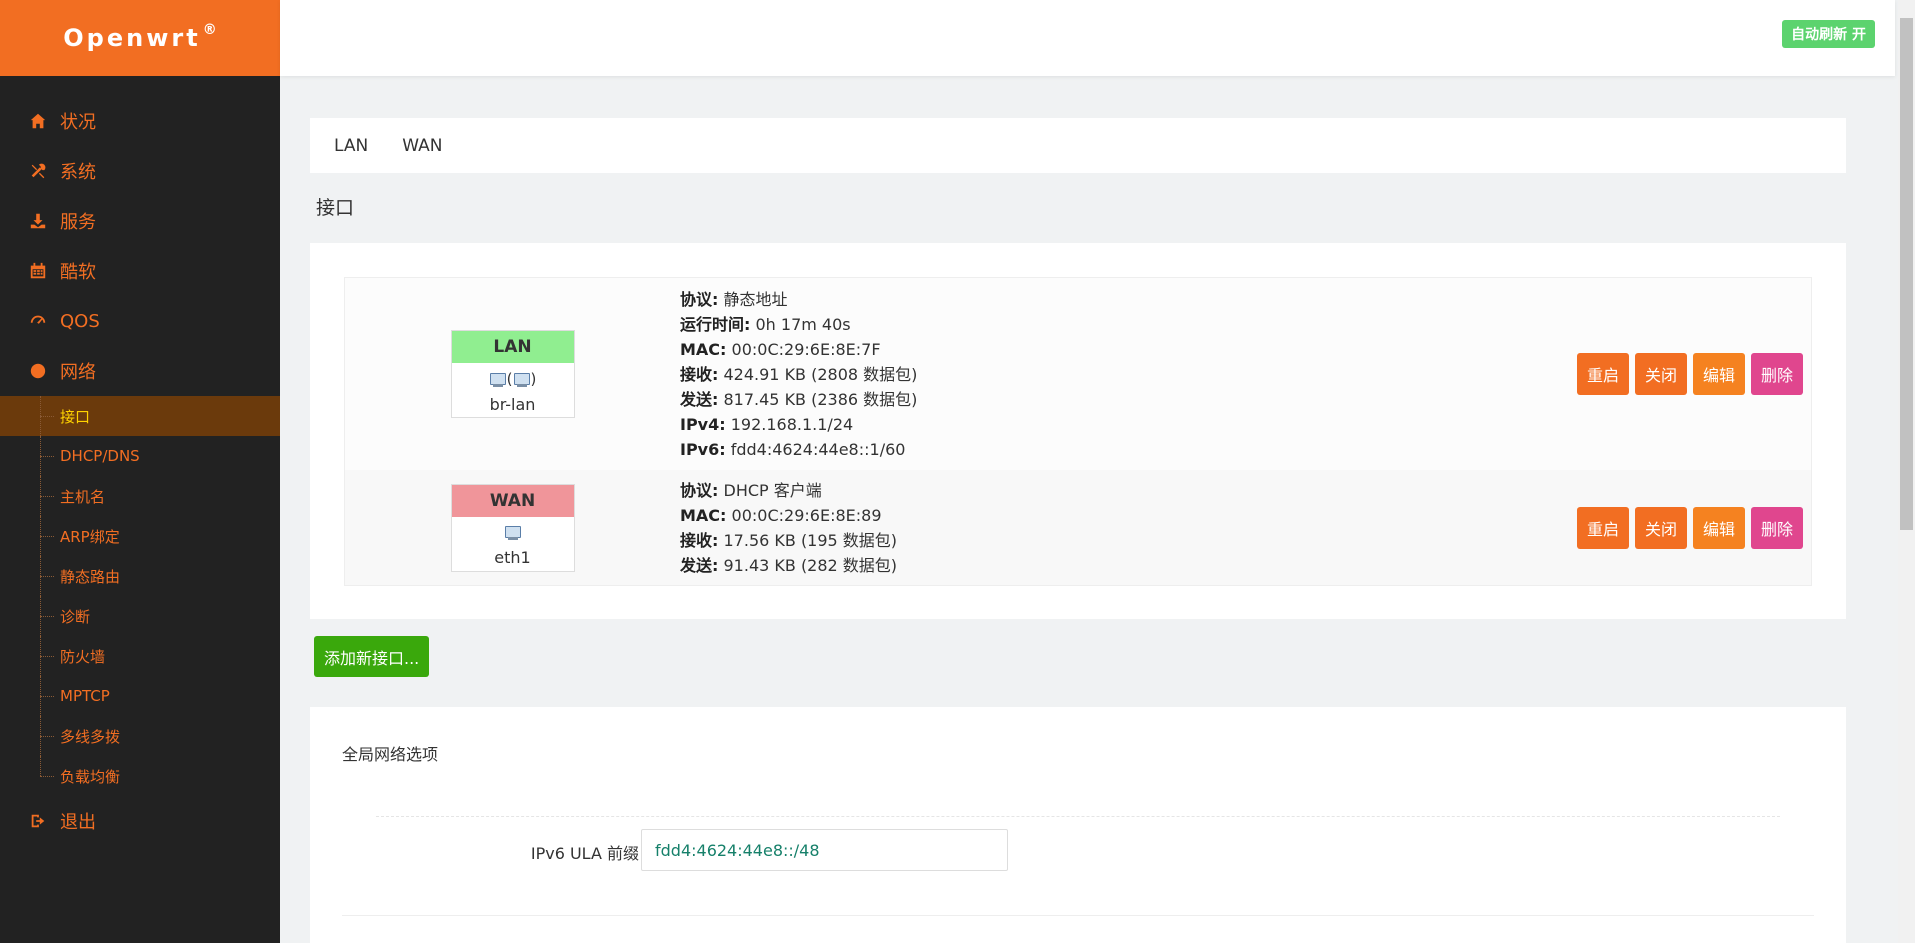  Describe the element at coordinates (140, 776) in the screenshot. I see `sidebar-sub-load-balancing: 负载均衡` at that location.